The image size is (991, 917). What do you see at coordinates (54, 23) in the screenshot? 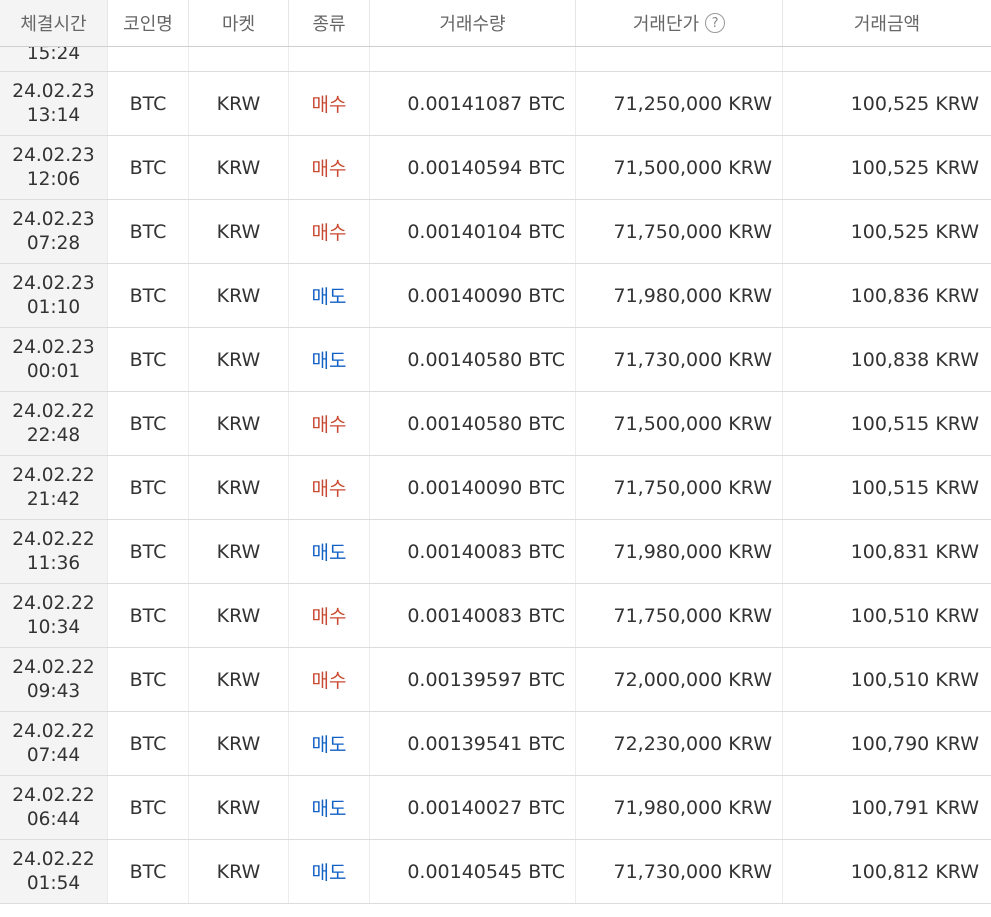
I see `header-trade-time: 체결시간` at bounding box center [54, 23].